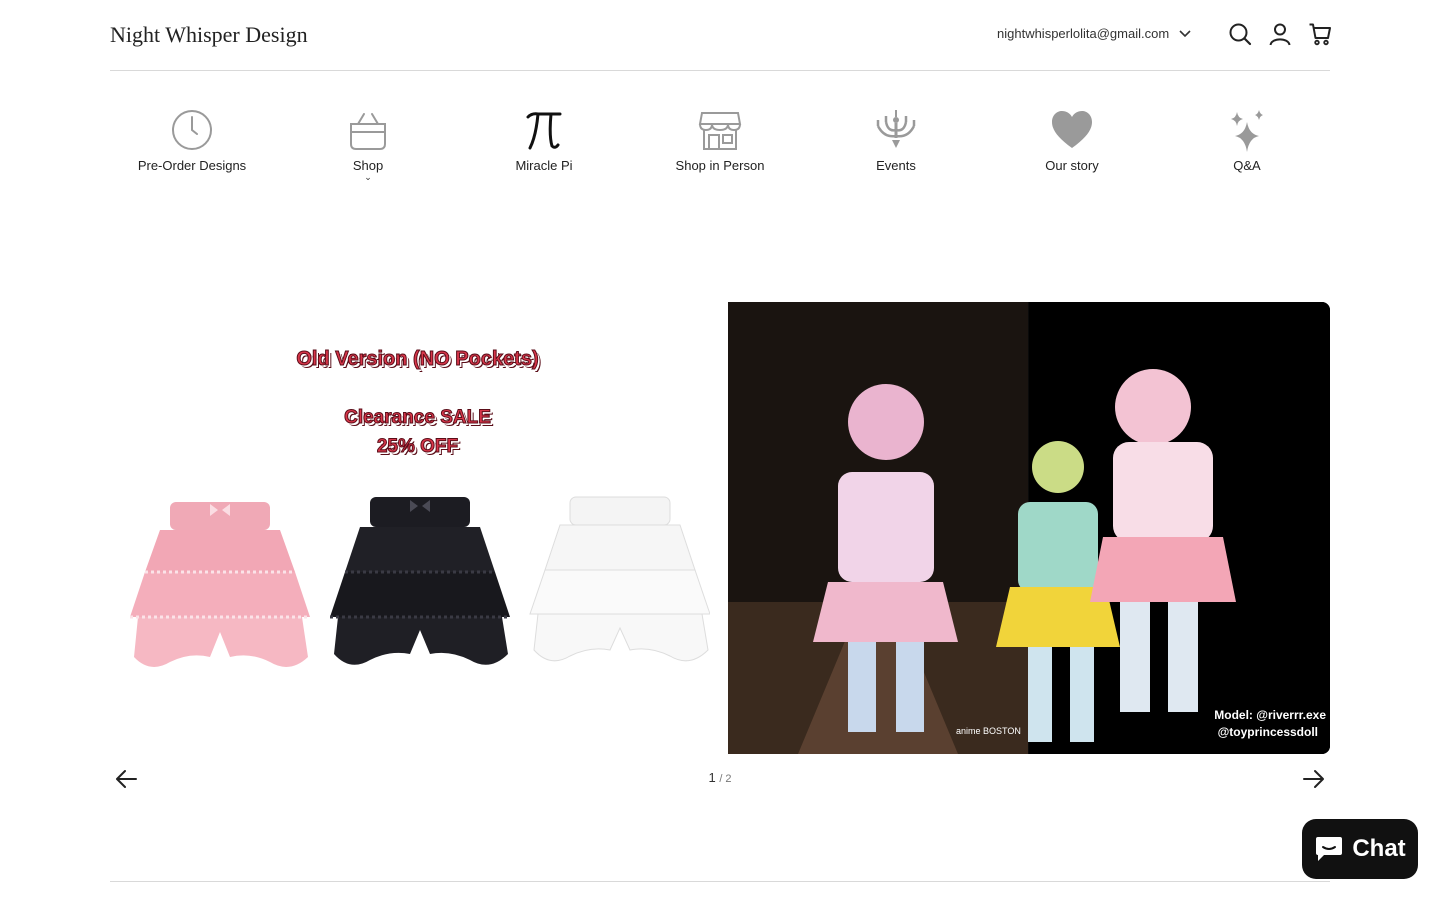  I want to click on nav-item-shop-in-person: Shop in Person, so click(720, 140).